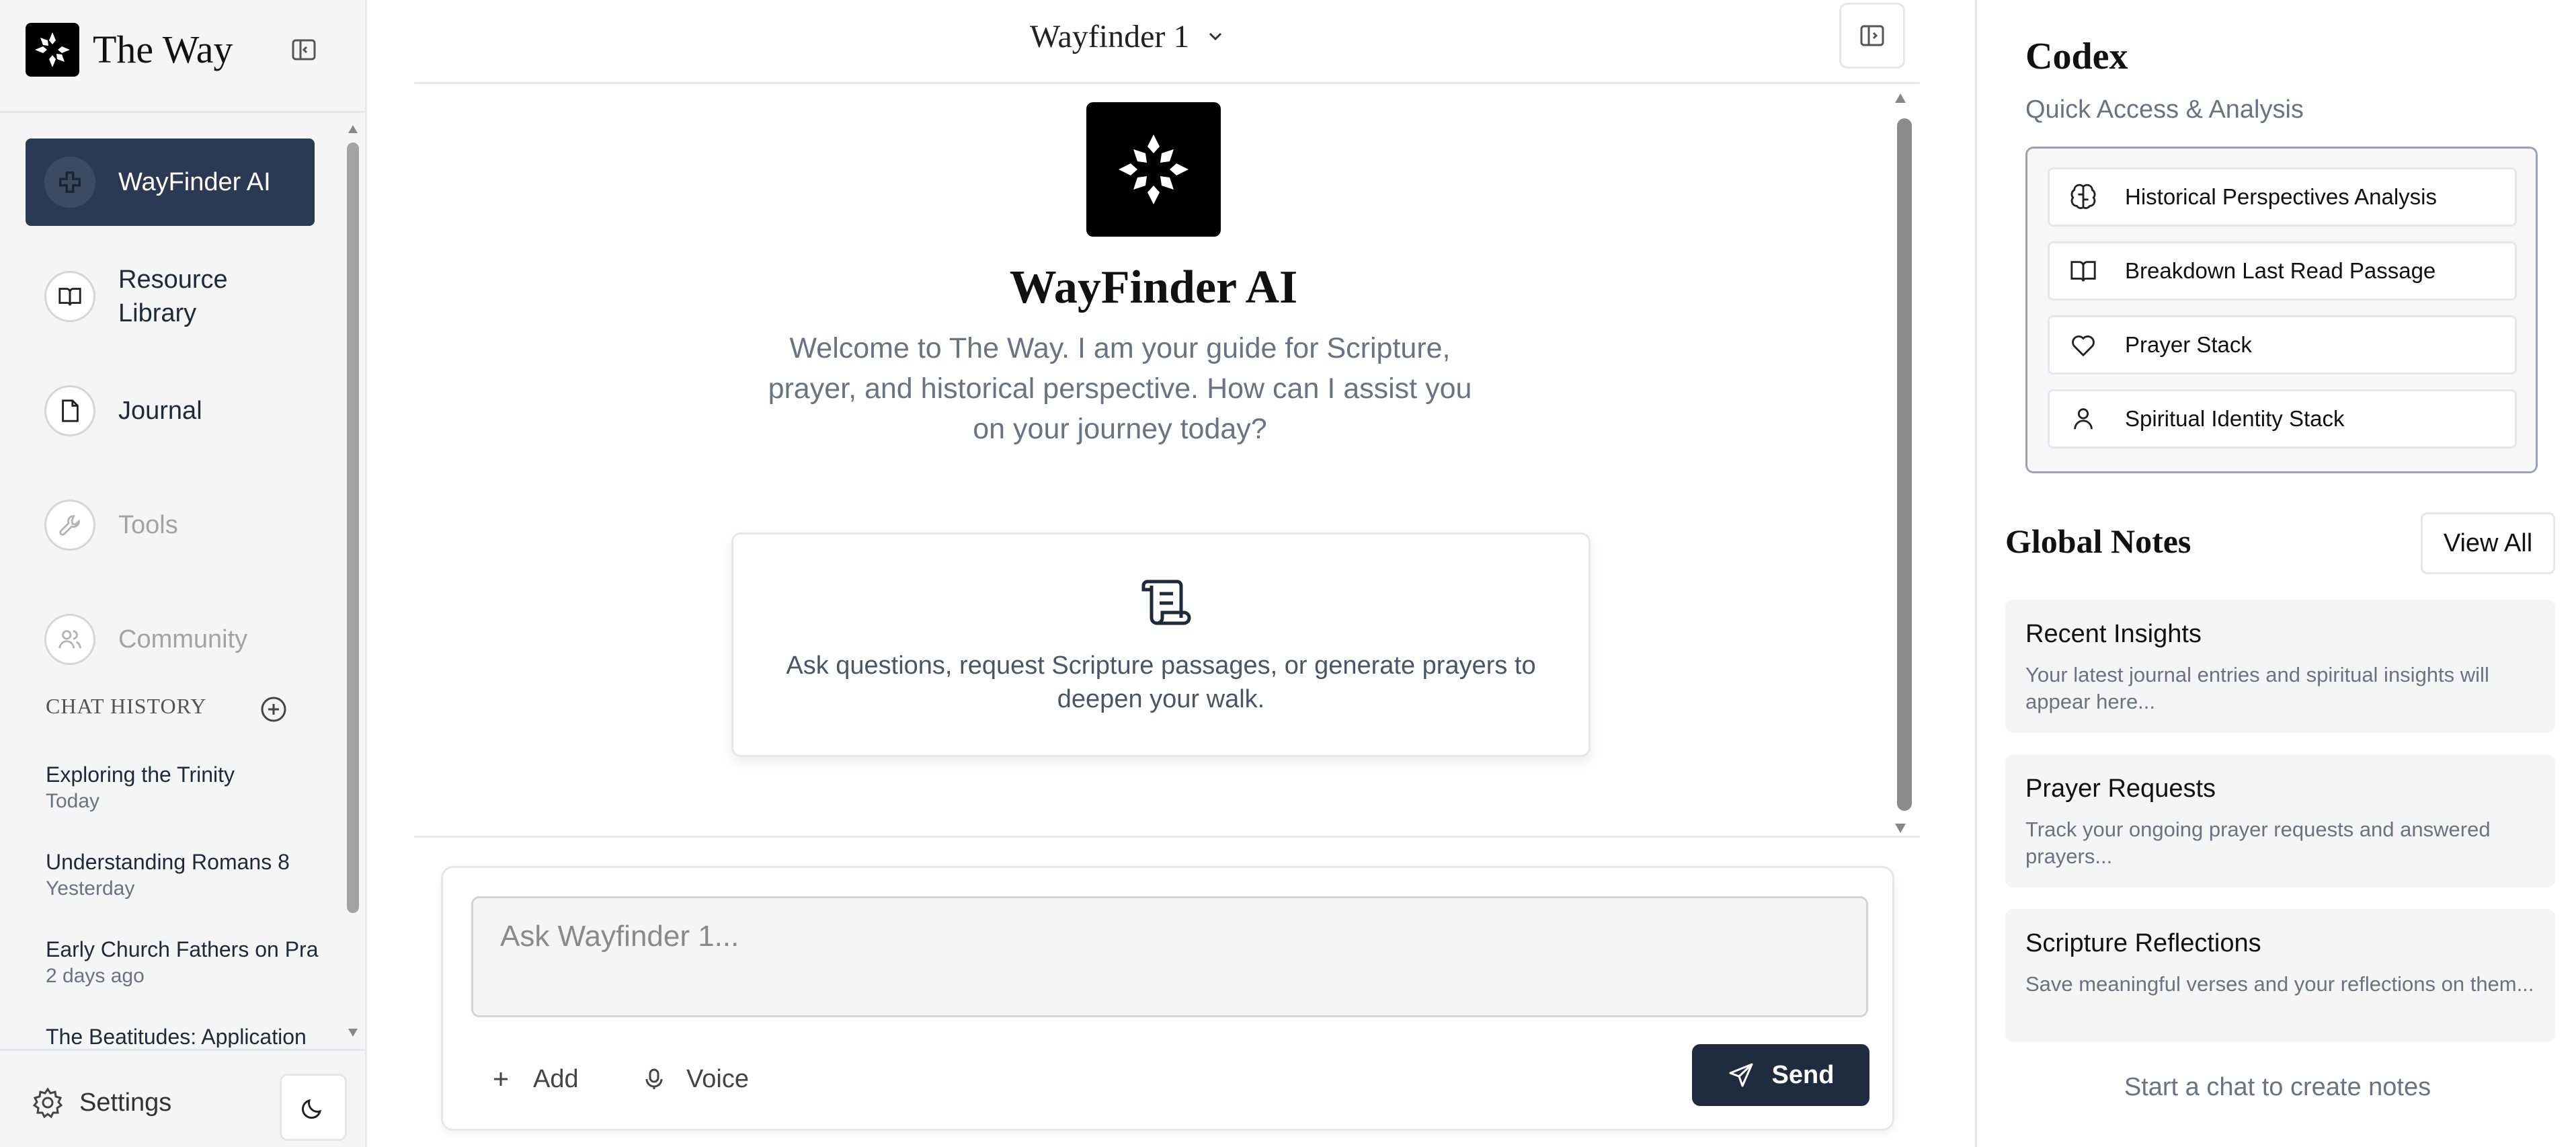  I want to click on nav-item-community: Community, so click(170, 639).